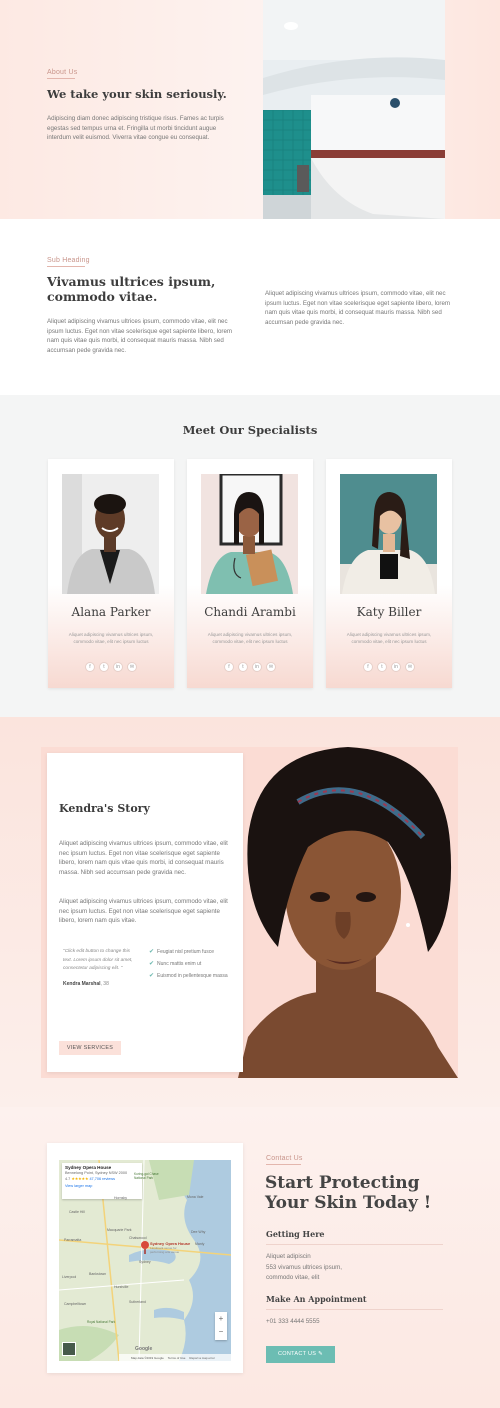 This screenshot has width=500, height=1408. Describe the element at coordinates (250, 612) in the screenshot. I see `specialist-name: Chandi Arambi` at that location.